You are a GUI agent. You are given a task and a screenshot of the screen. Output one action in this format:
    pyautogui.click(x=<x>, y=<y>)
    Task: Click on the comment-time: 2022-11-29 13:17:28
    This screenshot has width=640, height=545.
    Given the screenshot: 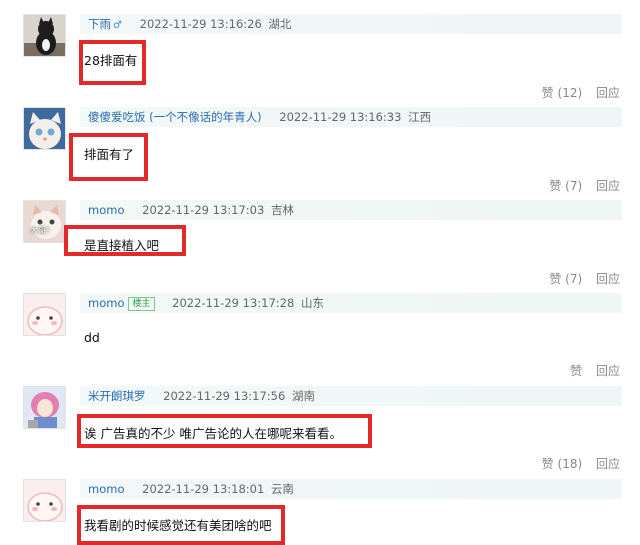 What is the action you would take?
    pyautogui.click(x=233, y=303)
    